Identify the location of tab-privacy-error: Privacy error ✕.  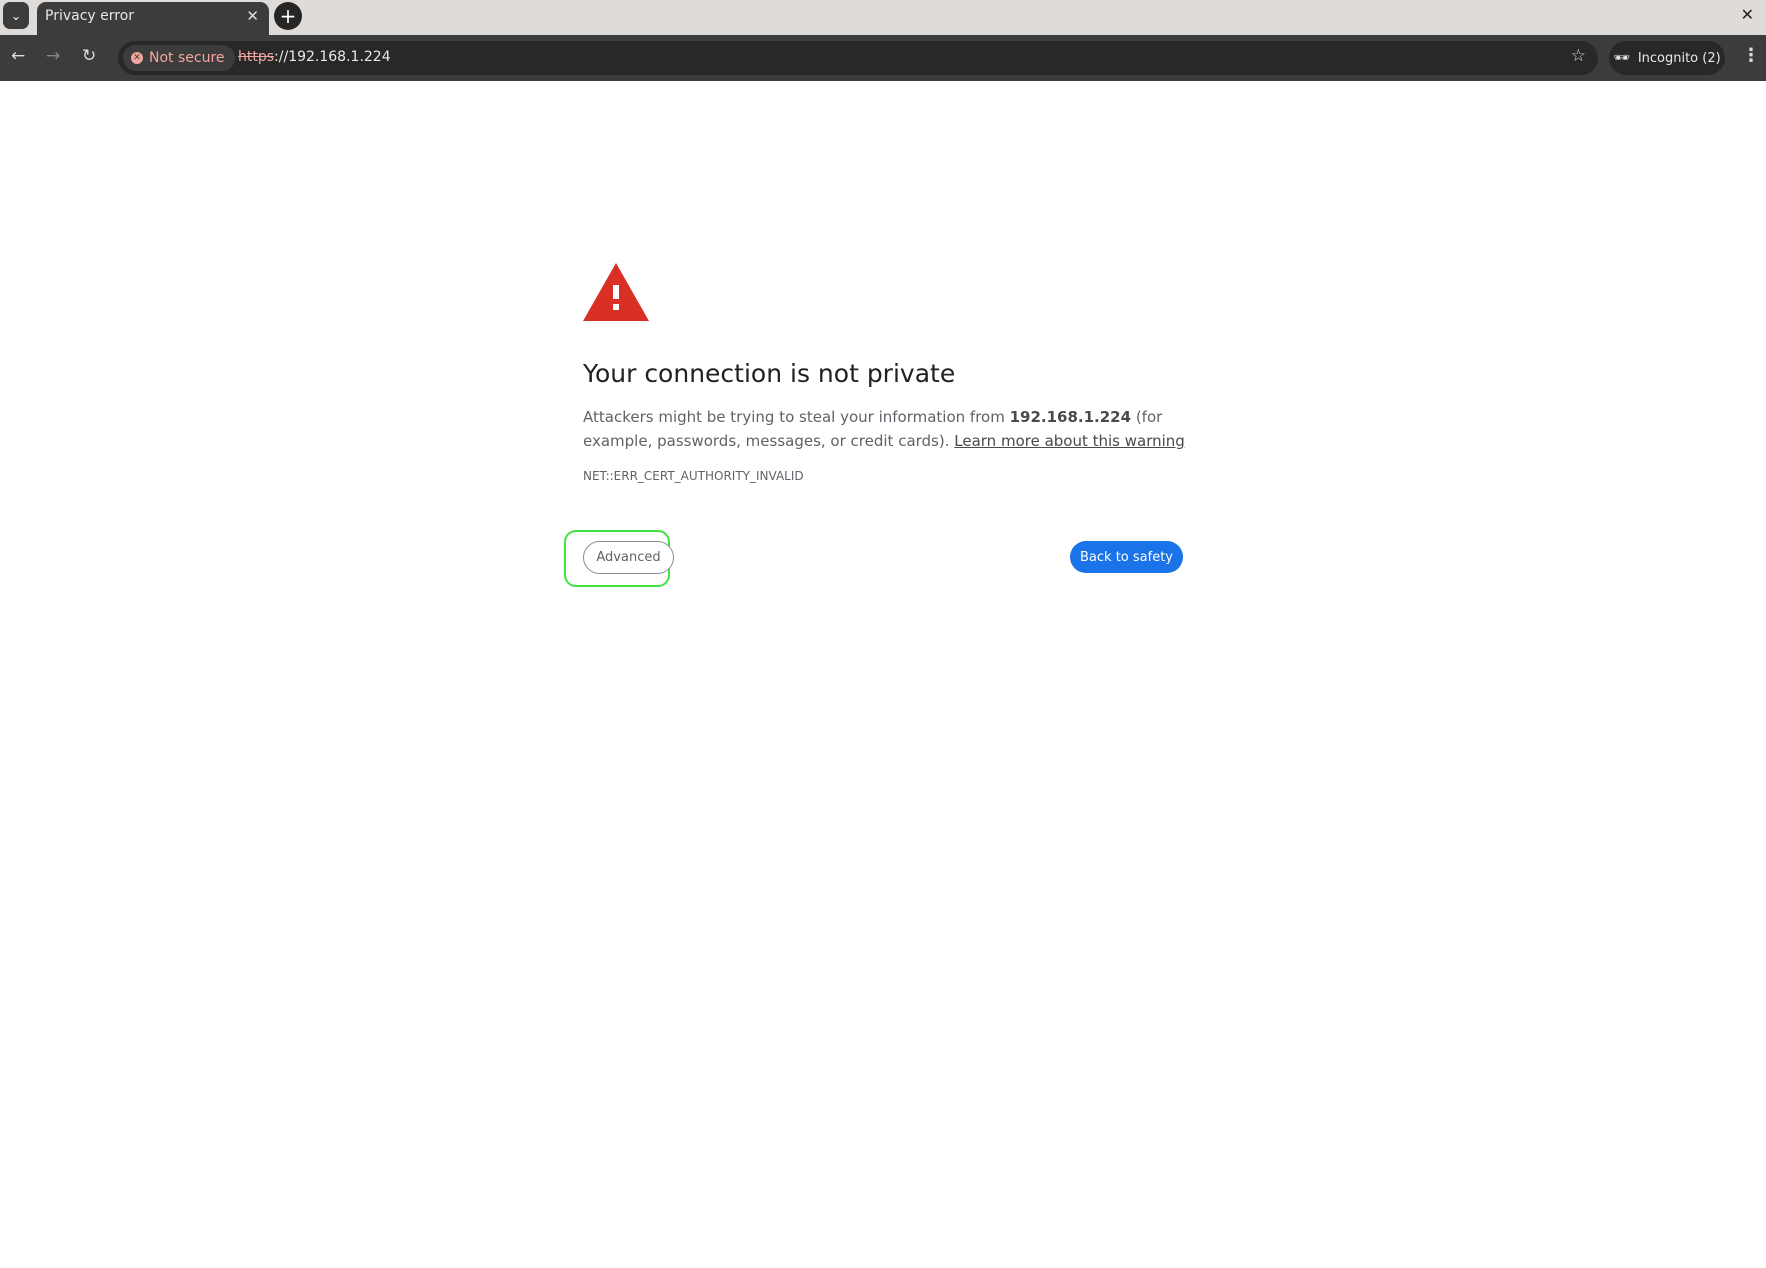
(153, 18).